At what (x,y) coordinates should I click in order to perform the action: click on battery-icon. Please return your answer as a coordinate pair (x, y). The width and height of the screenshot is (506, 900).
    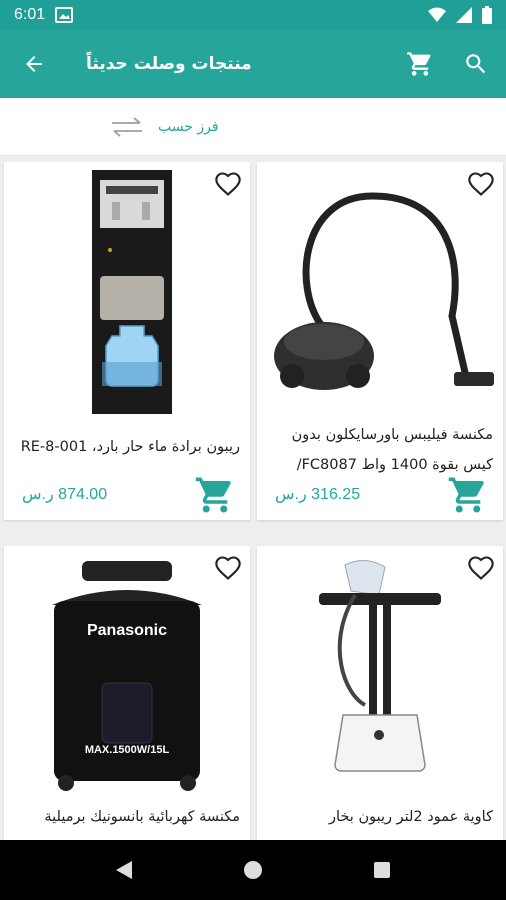
    Looking at the image, I should click on (487, 15).